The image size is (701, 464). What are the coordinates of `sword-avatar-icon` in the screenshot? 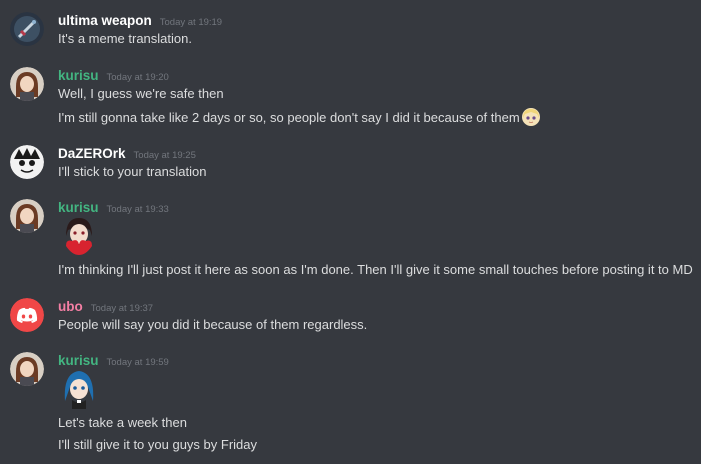 It's located at (27, 29).